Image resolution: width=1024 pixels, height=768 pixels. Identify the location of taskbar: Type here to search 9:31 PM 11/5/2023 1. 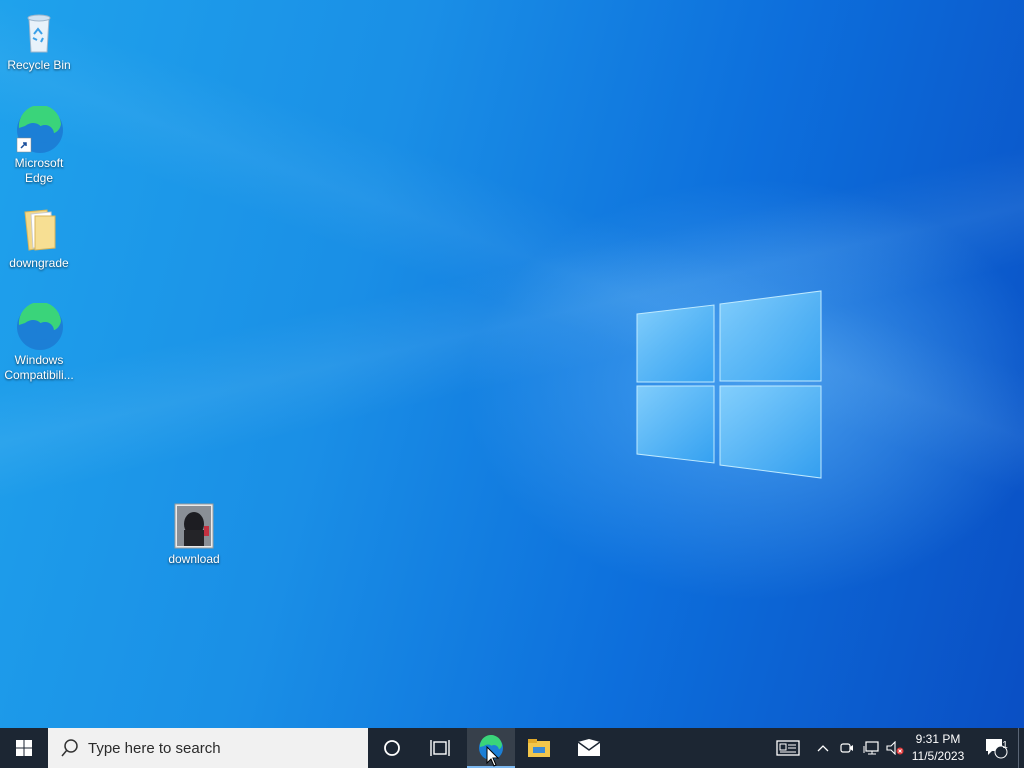
(512, 748).